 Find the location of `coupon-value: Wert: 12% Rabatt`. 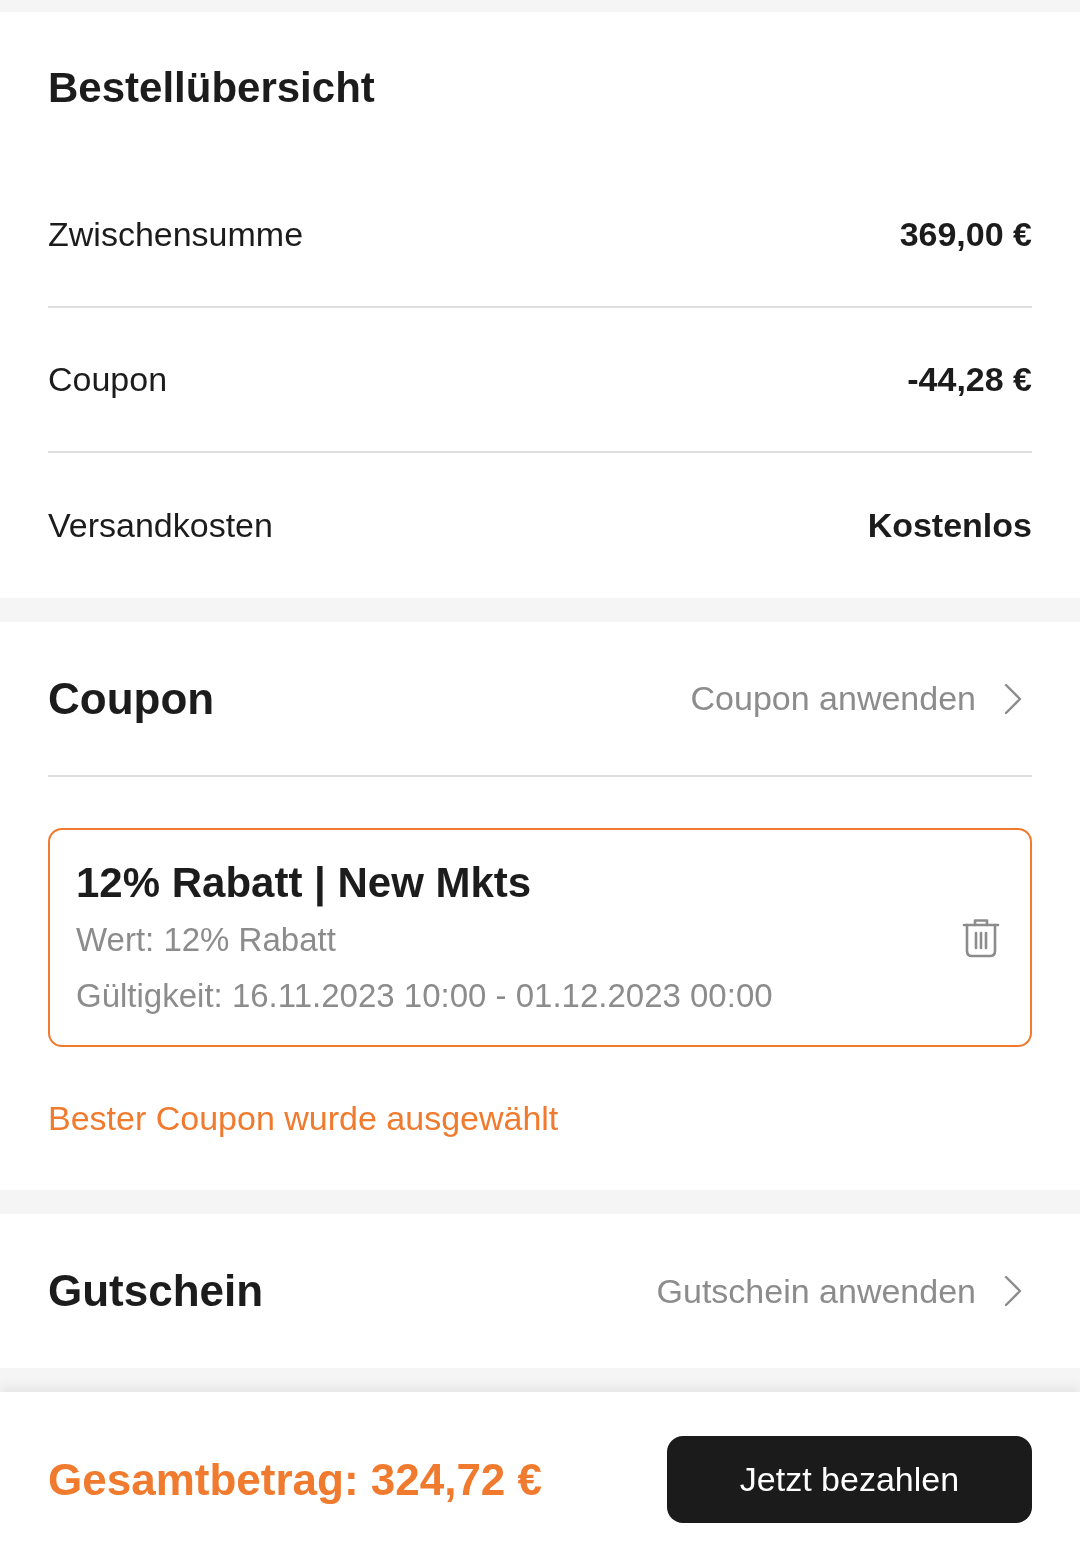

coupon-value: Wert: 12% Rabatt is located at coordinates (206, 939).